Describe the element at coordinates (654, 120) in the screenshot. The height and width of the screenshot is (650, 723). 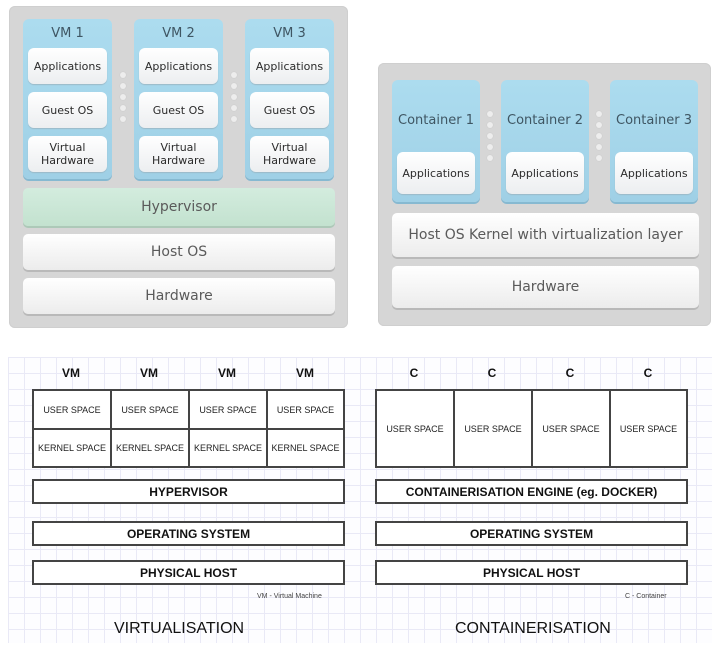
I see `container-title: Container 3` at that location.